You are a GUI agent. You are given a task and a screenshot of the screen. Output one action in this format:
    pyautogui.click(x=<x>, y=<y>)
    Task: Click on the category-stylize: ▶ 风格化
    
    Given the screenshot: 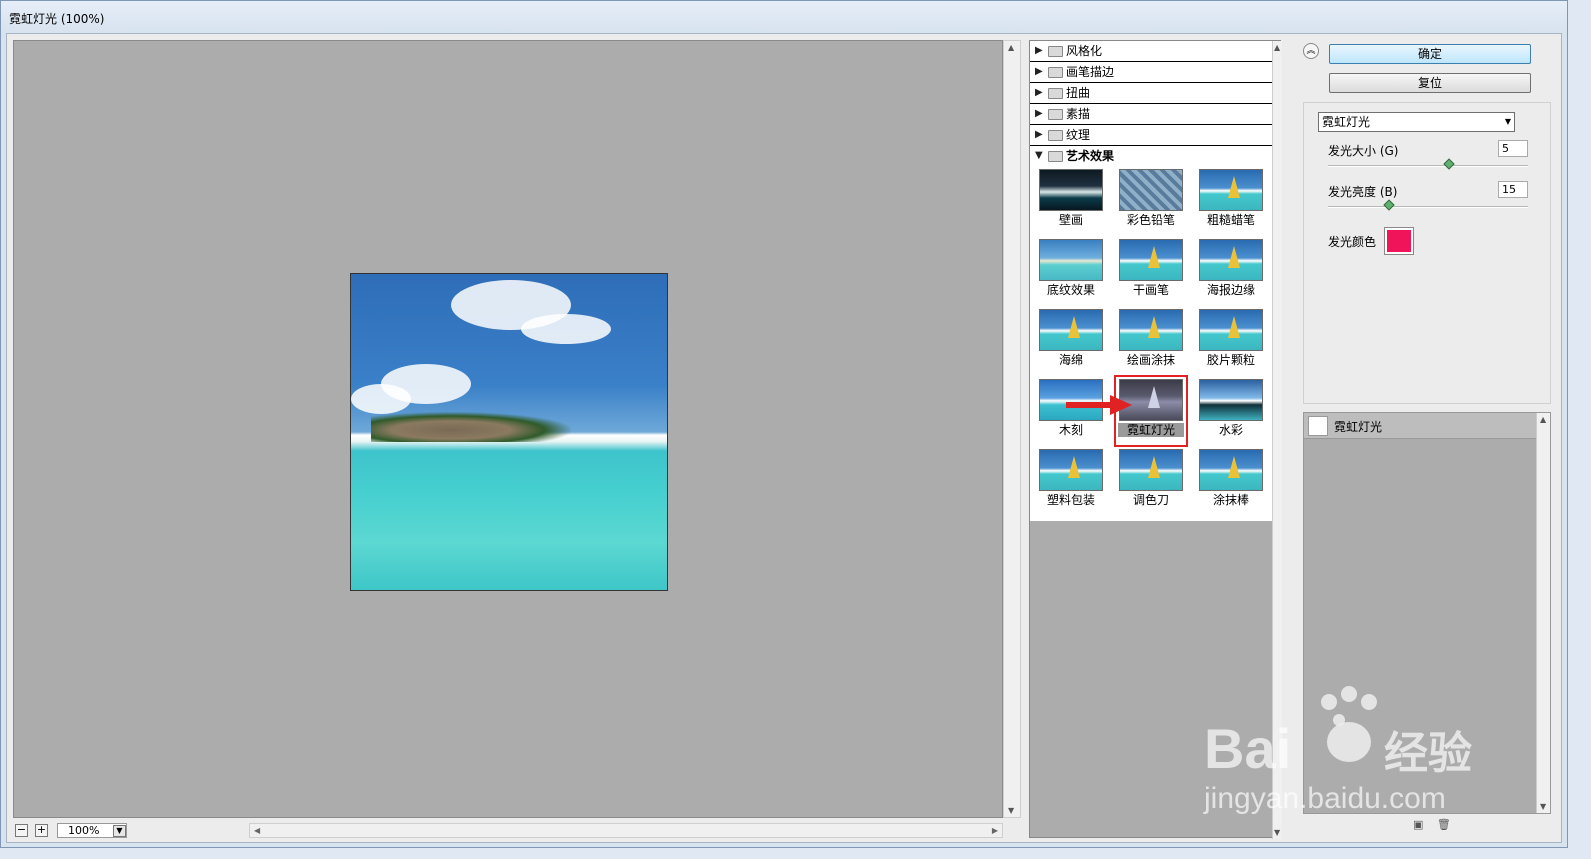 What is the action you would take?
    pyautogui.click(x=1151, y=51)
    